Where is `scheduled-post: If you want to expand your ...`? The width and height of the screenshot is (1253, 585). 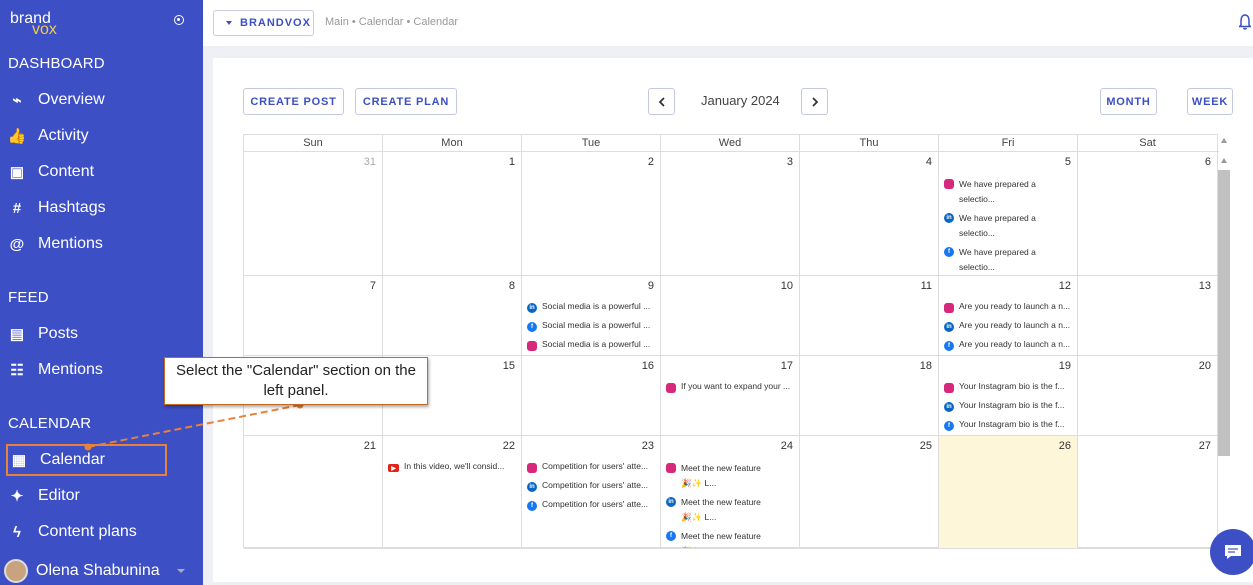 scheduled-post: If you want to expand your ... is located at coordinates (731, 390).